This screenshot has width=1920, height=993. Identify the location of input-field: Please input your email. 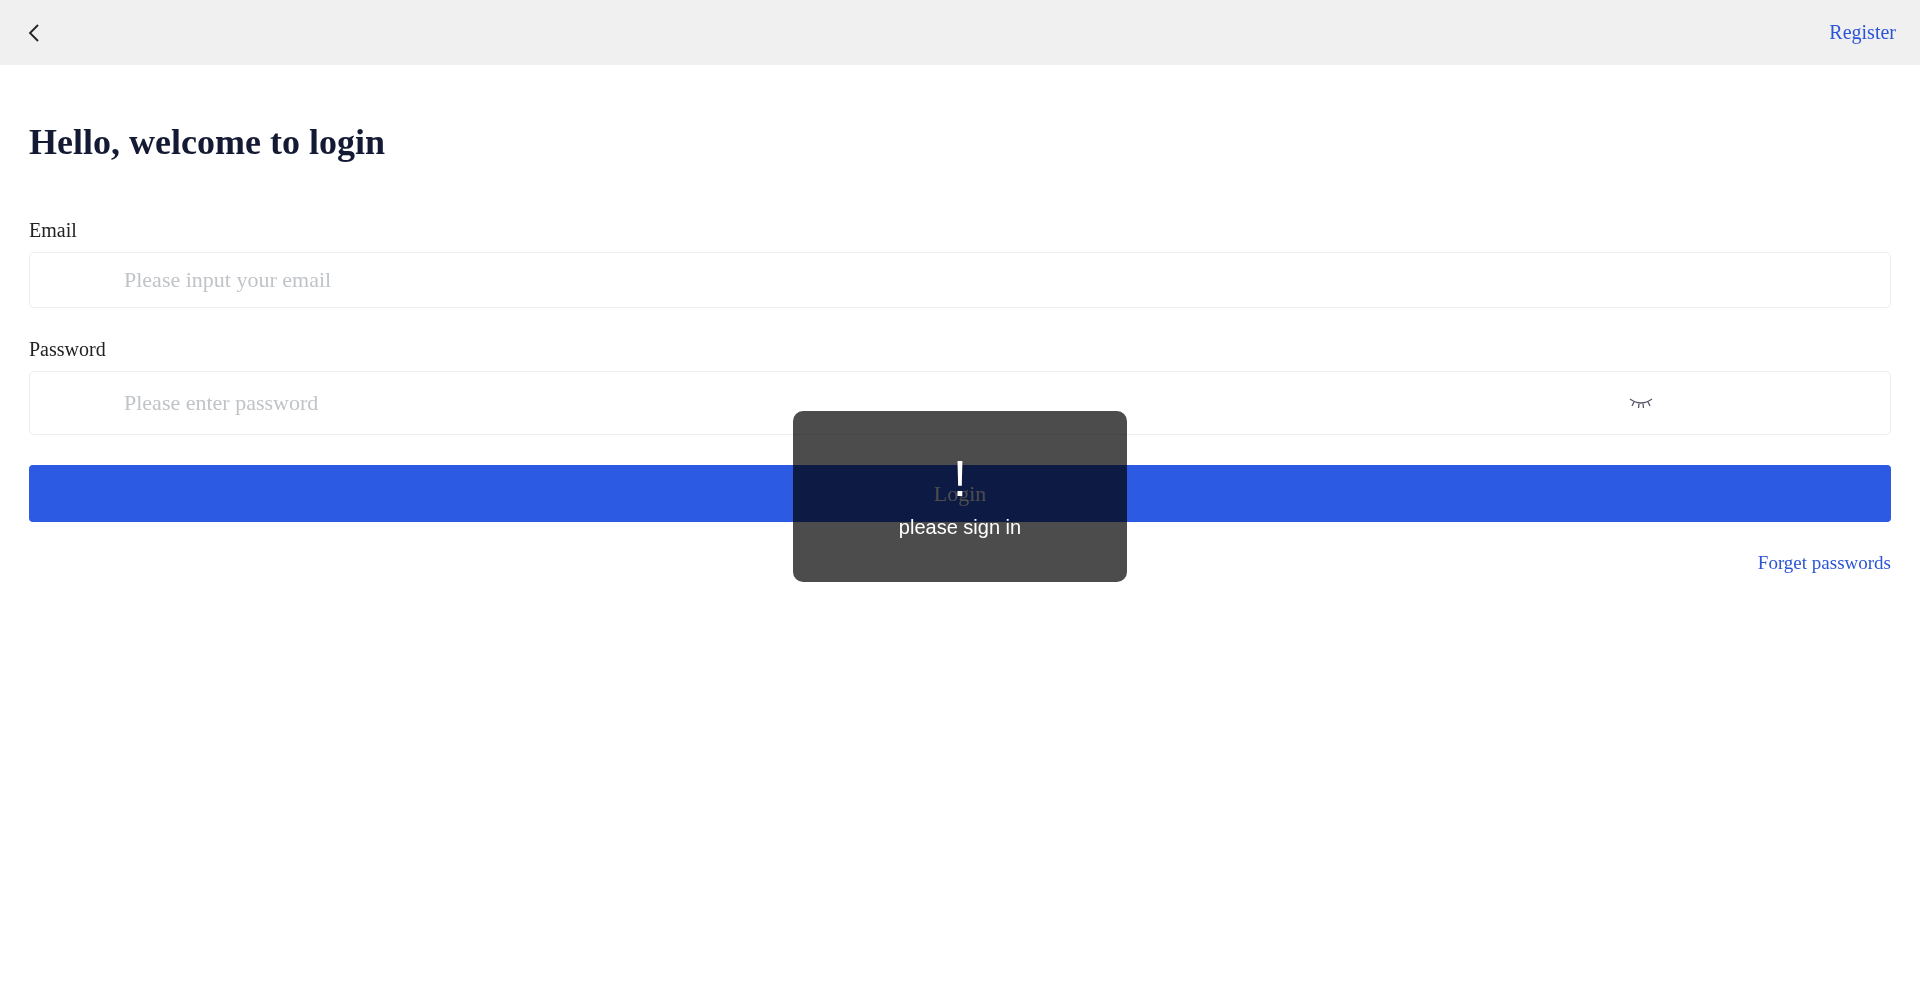
(960, 280).